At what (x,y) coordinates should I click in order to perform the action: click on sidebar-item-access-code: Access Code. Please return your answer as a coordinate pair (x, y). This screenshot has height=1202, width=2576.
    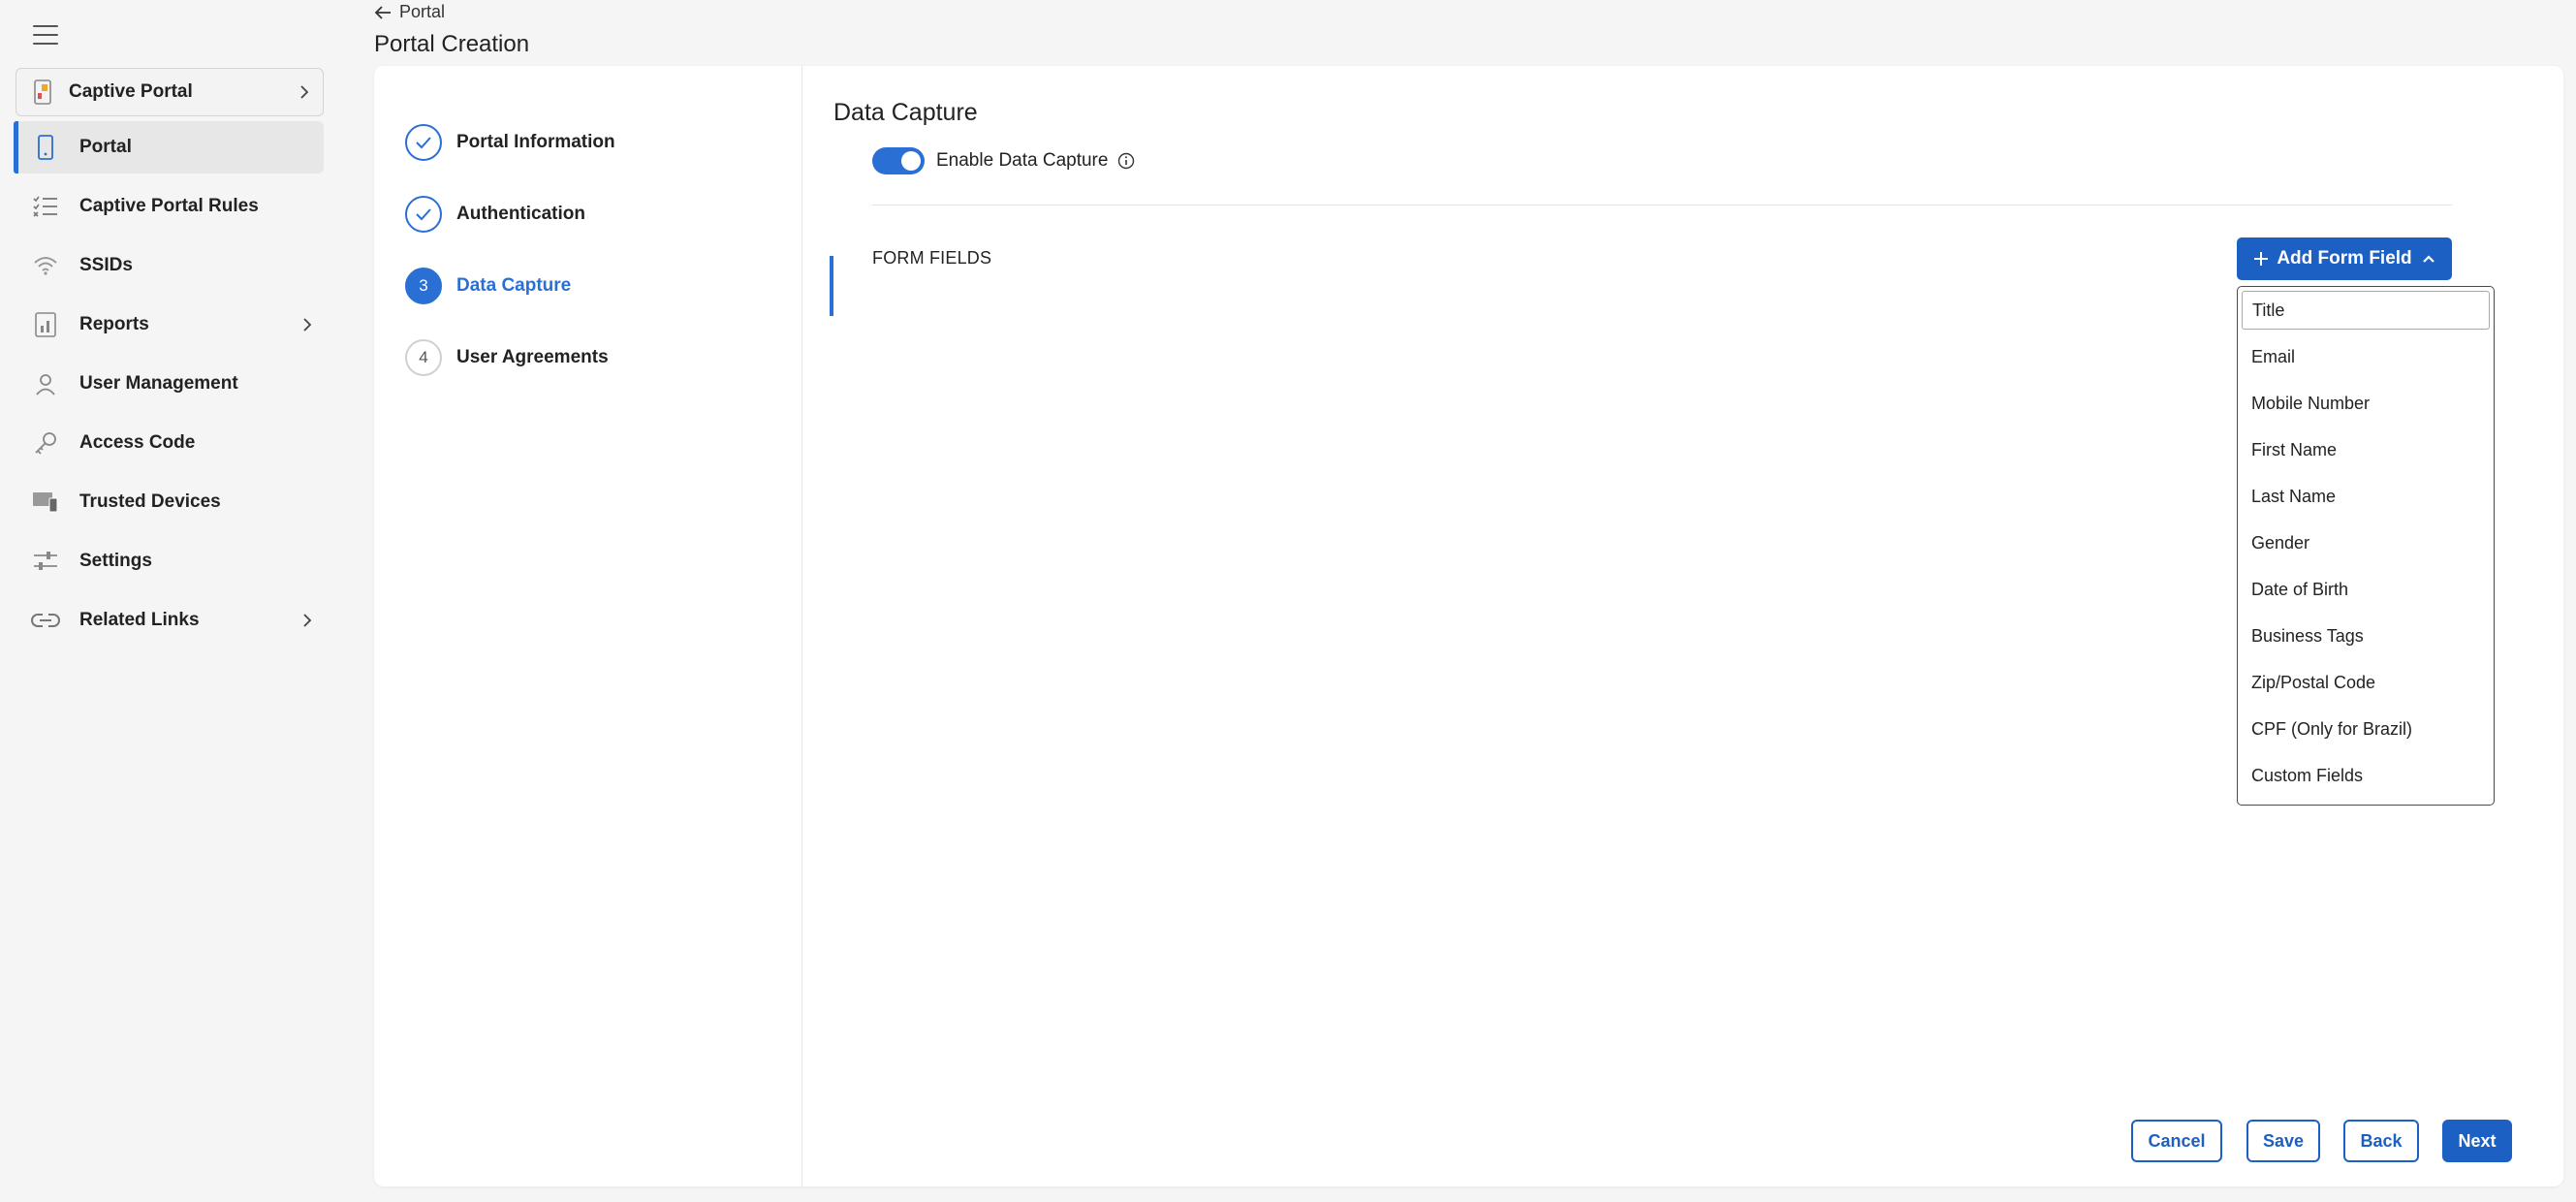
    Looking at the image, I should click on (169, 443).